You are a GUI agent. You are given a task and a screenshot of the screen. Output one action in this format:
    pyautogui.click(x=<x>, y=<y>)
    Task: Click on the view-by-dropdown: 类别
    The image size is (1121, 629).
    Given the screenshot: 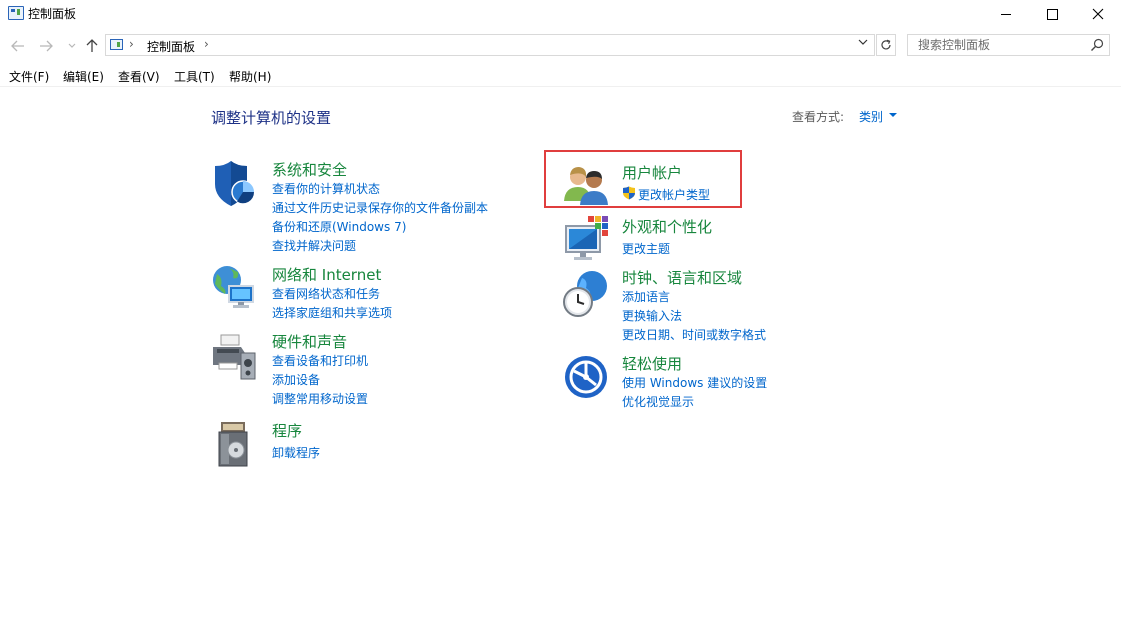 What is the action you would take?
    pyautogui.click(x=871, y=116)
    